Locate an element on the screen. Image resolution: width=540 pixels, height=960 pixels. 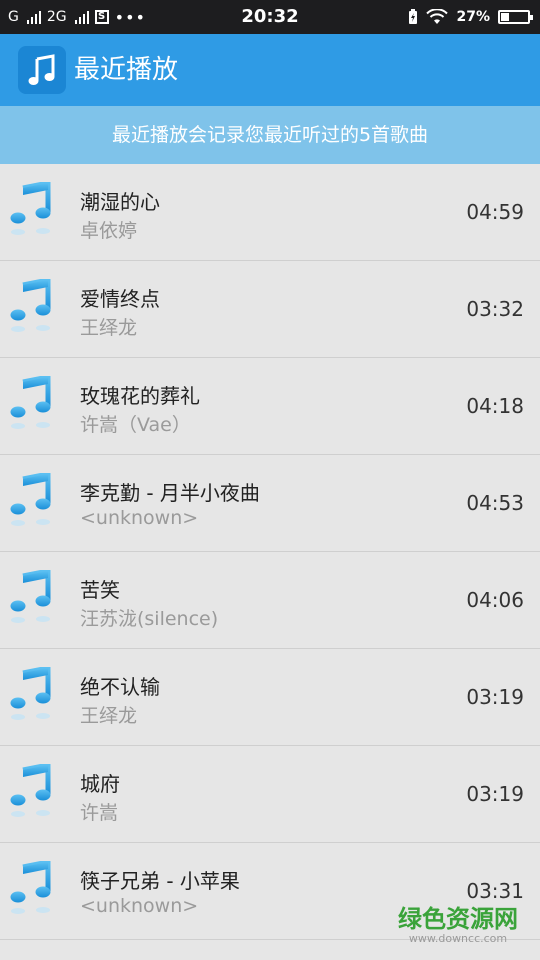
song-row: 苦笑 汪苏泷(silence) 04:06 is located at coordinates (270, 600).